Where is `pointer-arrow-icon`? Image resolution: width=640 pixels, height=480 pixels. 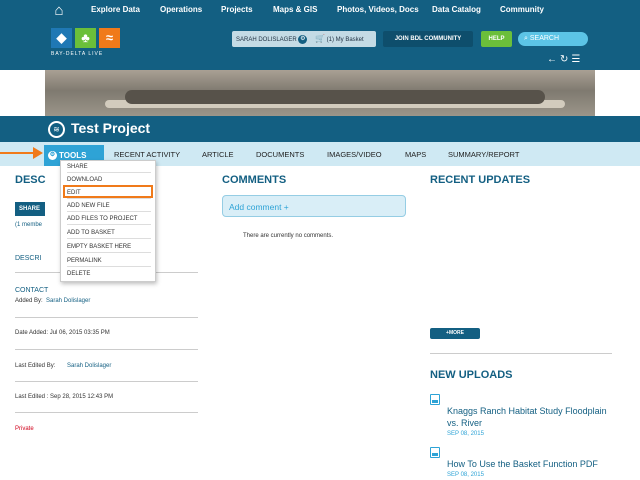 pointer-arrow-icon is located at coordinates (22, 153).